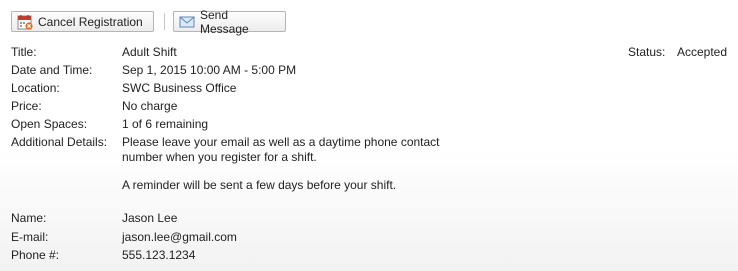 This screenshot has height=271, width=738. Describe the element at coordinates (49, 124) in the screenshot. I see `open-spaces-label: Open Spaces:` at that location.